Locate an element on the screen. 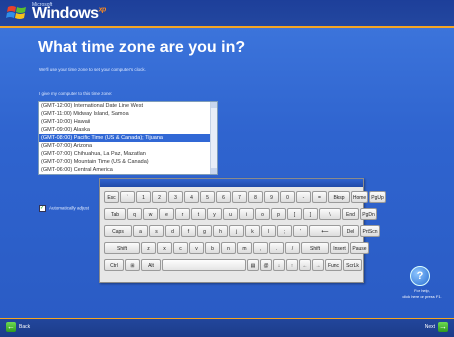  timezone-scrollbar is located at coordinates (213, 138).